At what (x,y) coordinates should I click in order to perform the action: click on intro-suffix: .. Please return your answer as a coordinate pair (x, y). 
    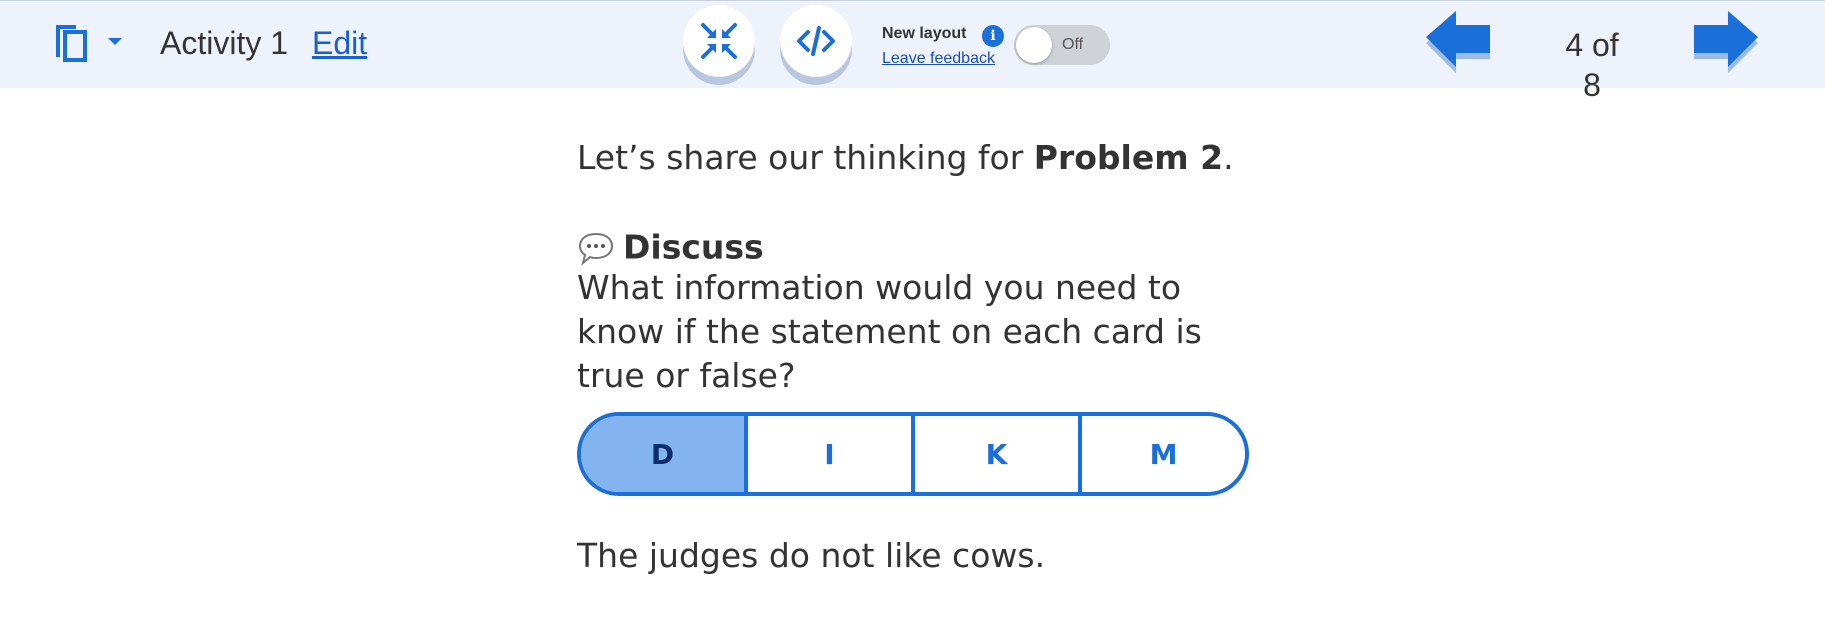
    Looking at the image, I should click on (1228, 157).